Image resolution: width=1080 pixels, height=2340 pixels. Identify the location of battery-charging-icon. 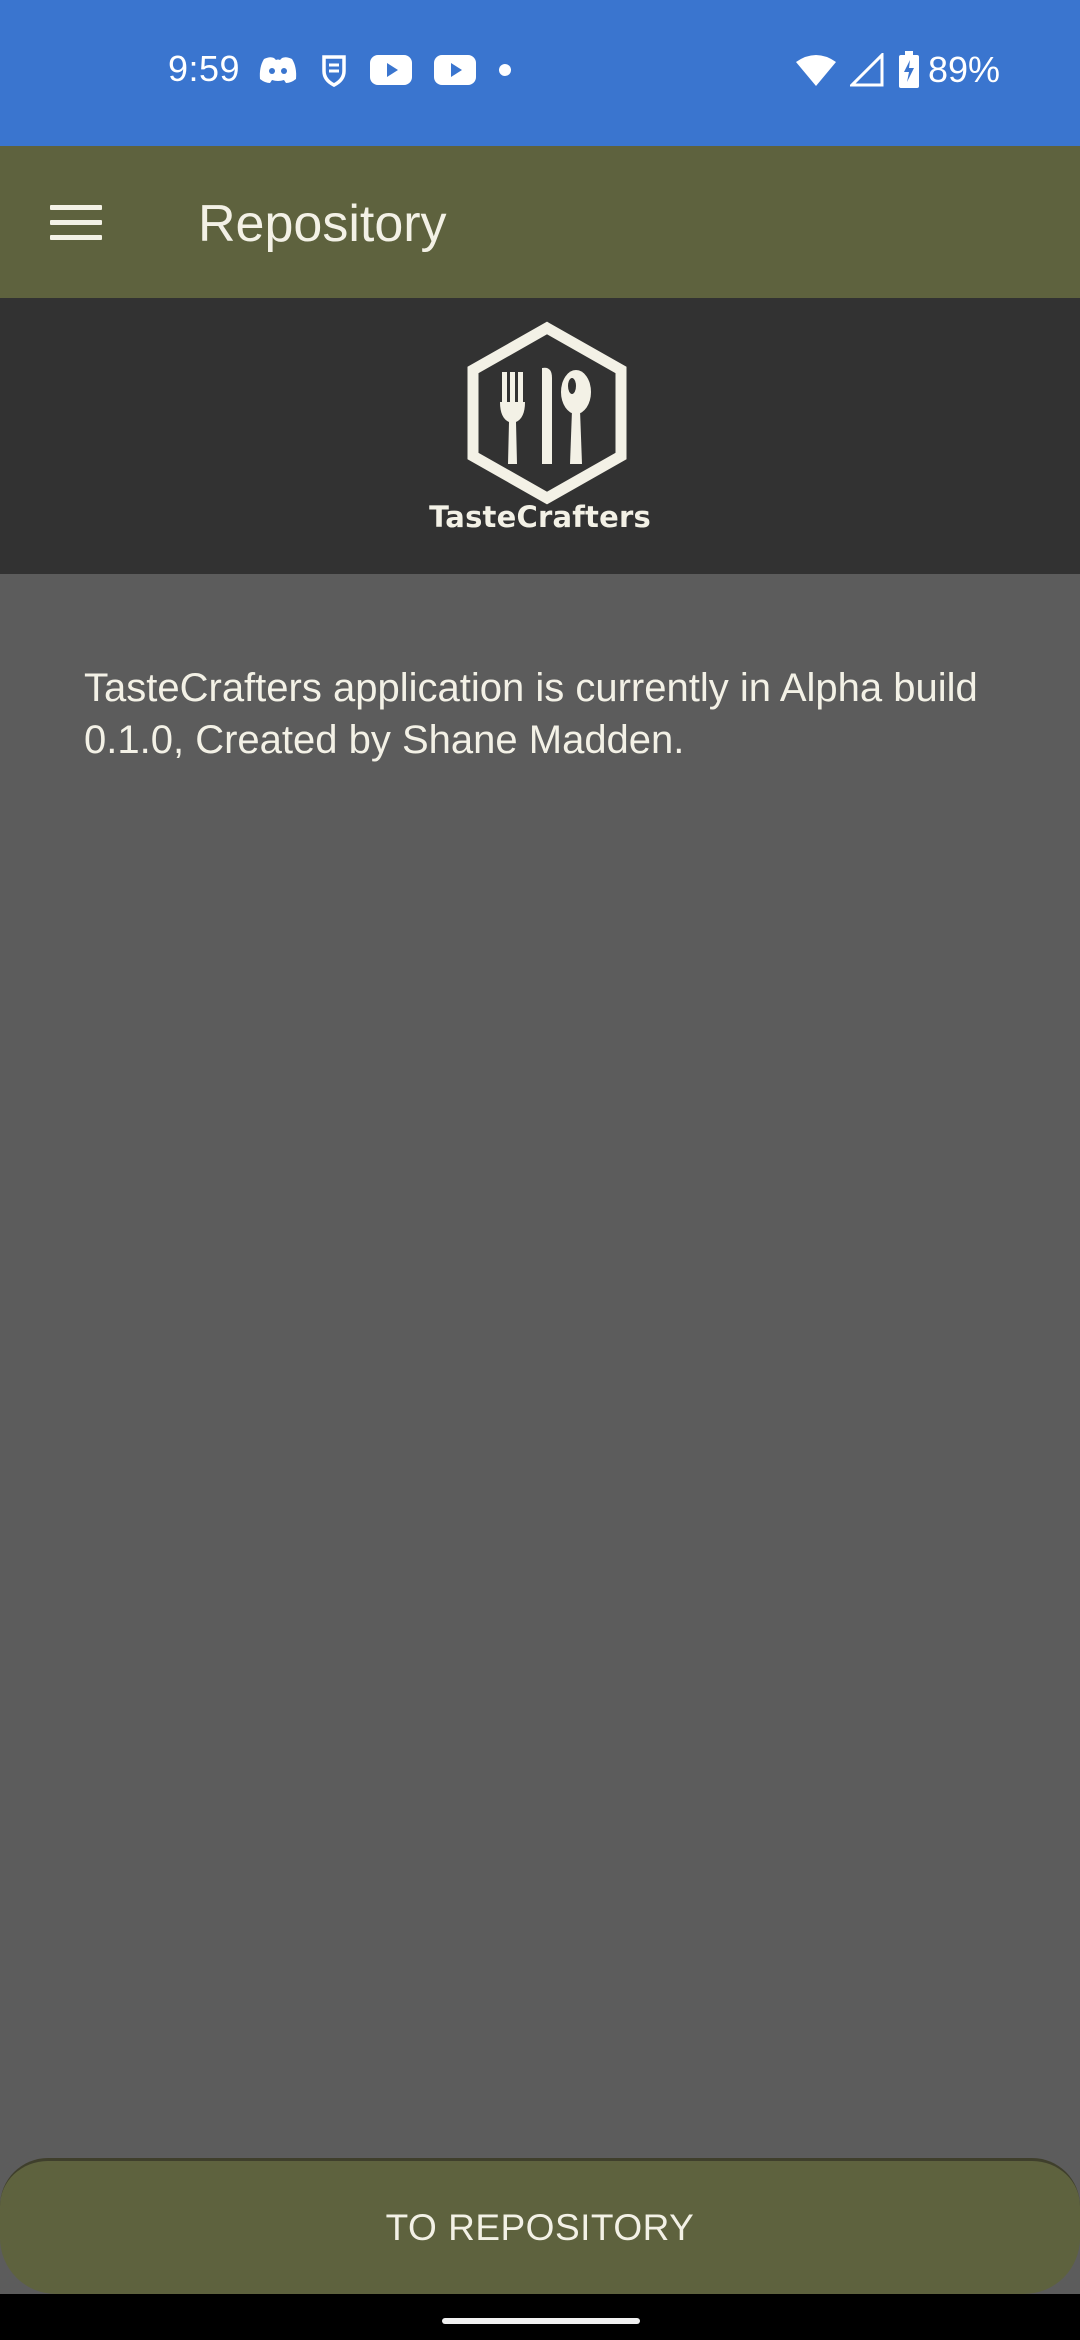
(909, 70).